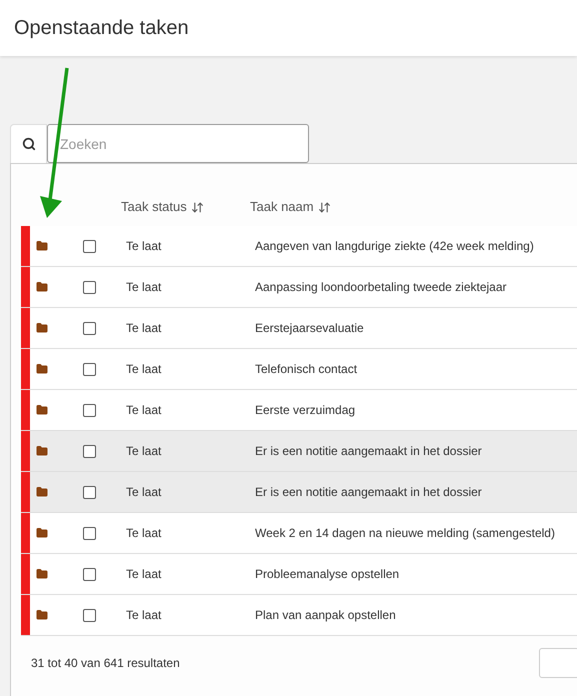 The height and width of the screenshot is (696, 577). What do you see at coordinates (394, 246) in the screenshot?
I see `task-name: Aangeven van langdurige ziekte (42e week melding)` at bounding box center [394, 246].